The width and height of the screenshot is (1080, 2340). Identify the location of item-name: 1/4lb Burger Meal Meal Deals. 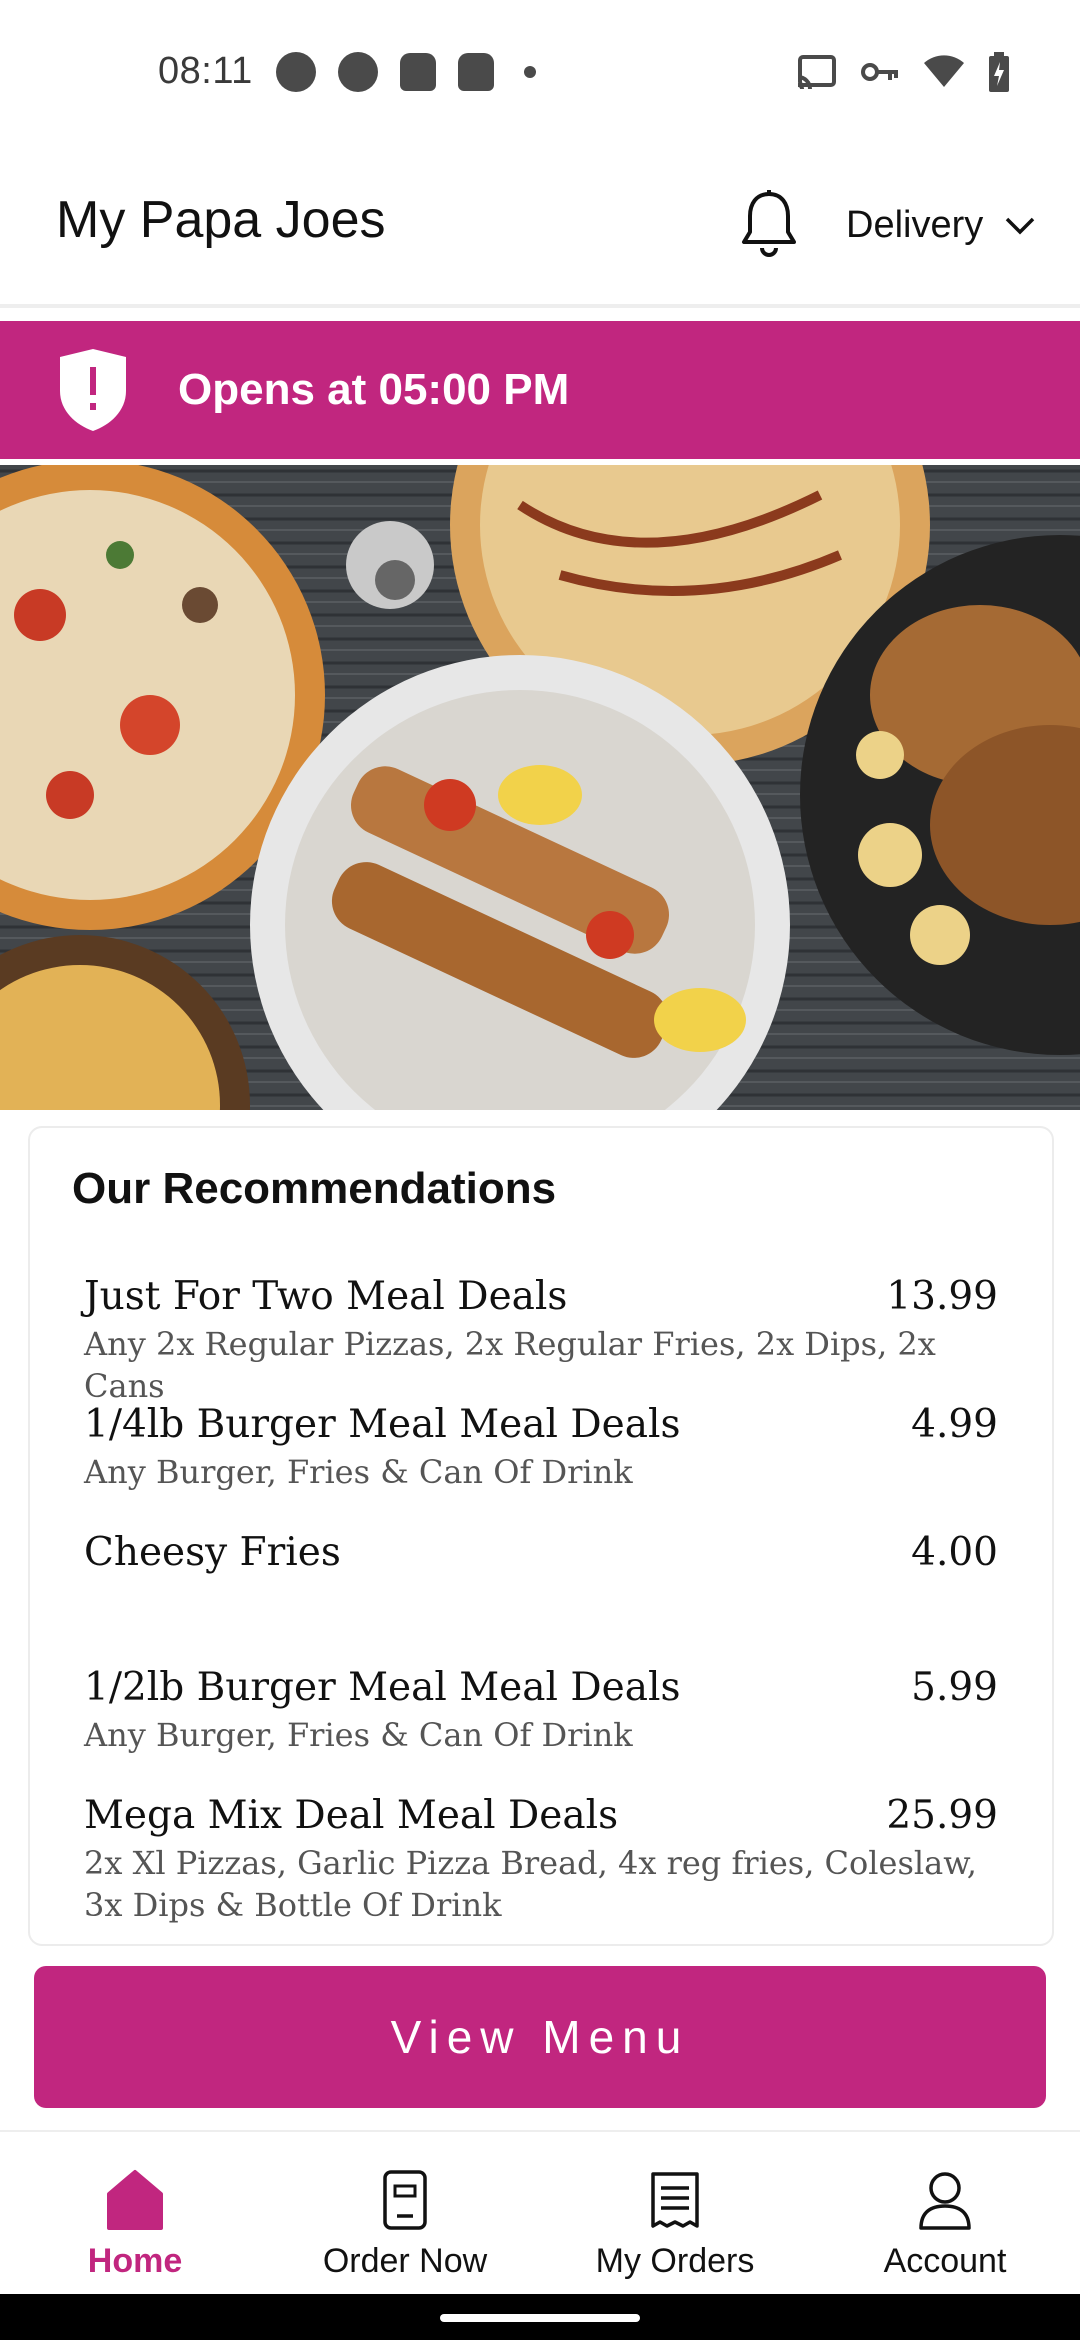
(382, 1424).